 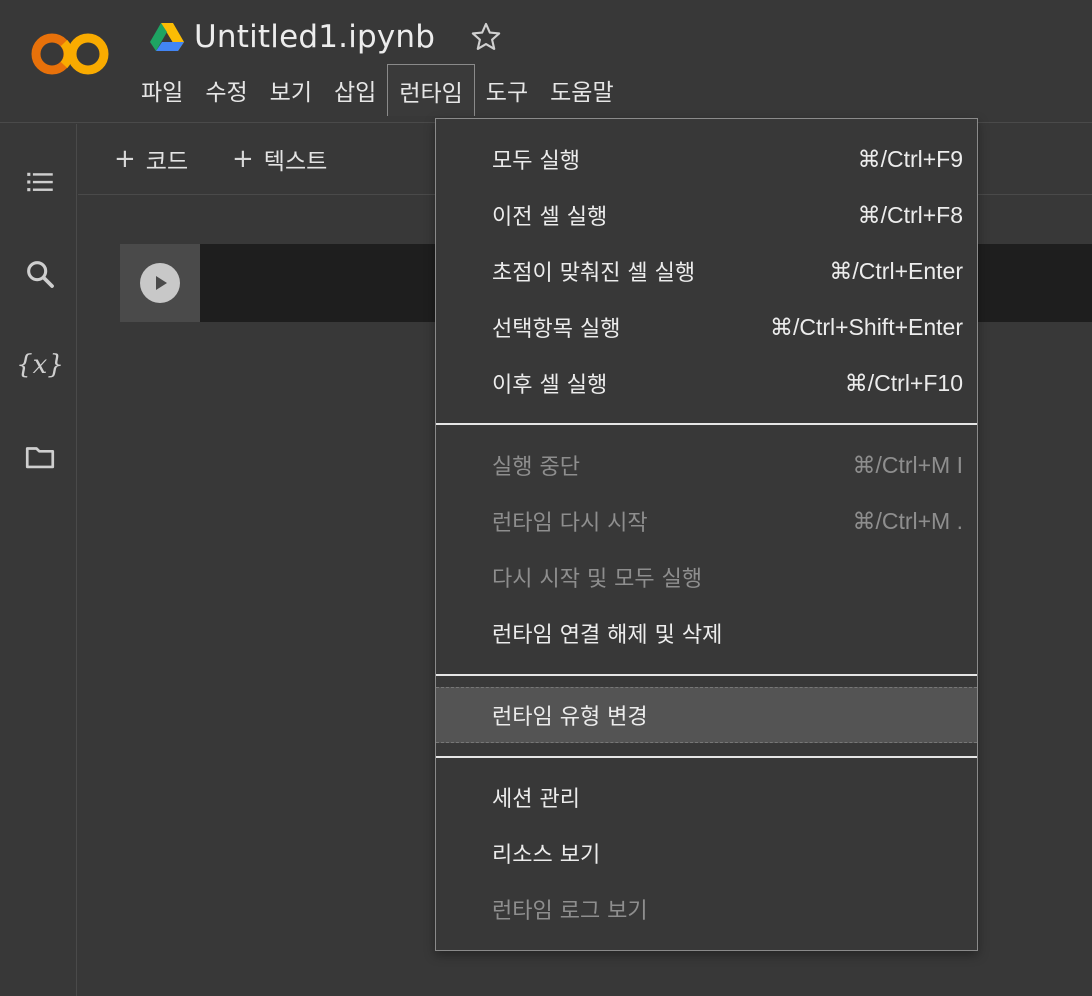 I want to click on left-sidebar: {x}, so click(x=38, y=560).